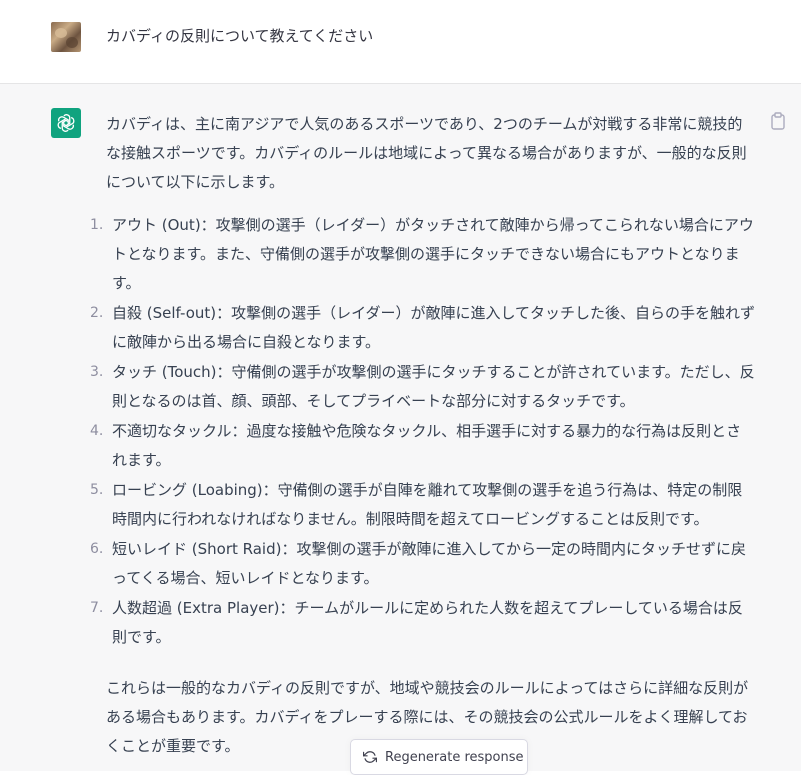 The width and height of the screenshot is (801, 775). What do you see at coordinates (454, 757) in the screenshot?
I see `regenerate-label: Regenerate response` at bounding box center [454, 757].